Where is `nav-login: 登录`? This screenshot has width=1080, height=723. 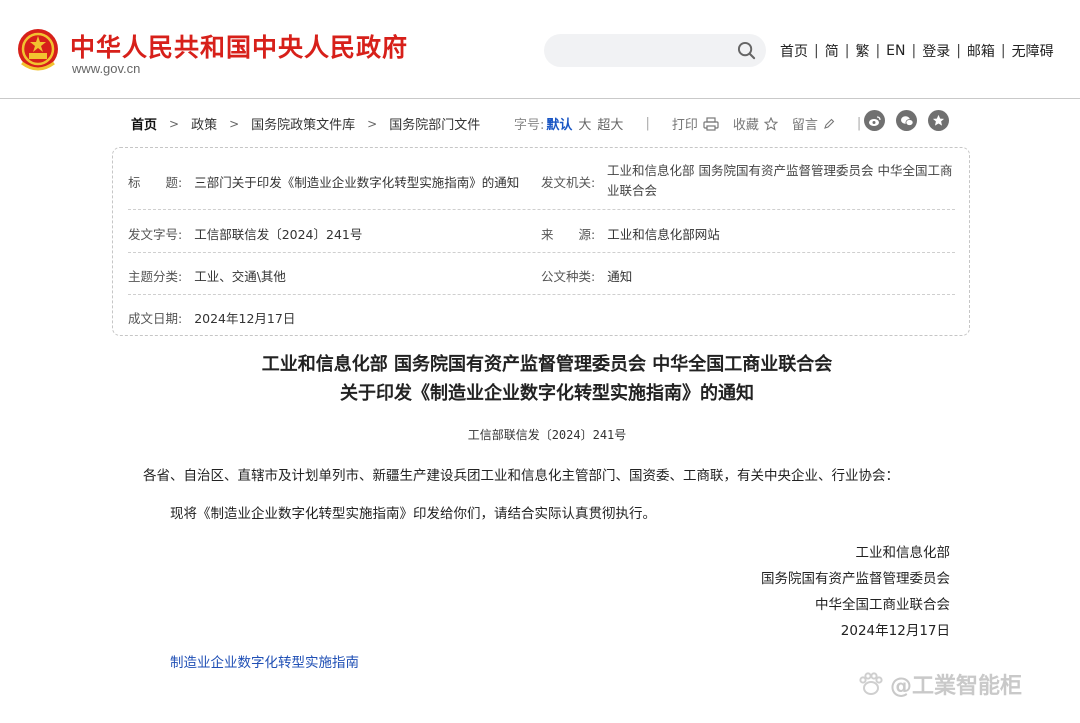
nav-login: 登录 is located at coordinates (936, 51).